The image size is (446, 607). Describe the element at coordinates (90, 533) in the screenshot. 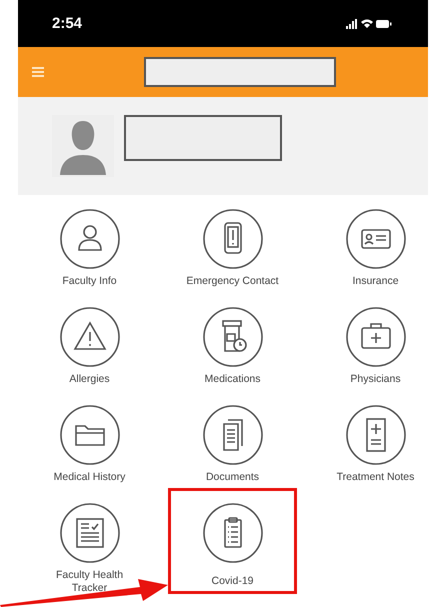

I see `checklist-icon` at that location.